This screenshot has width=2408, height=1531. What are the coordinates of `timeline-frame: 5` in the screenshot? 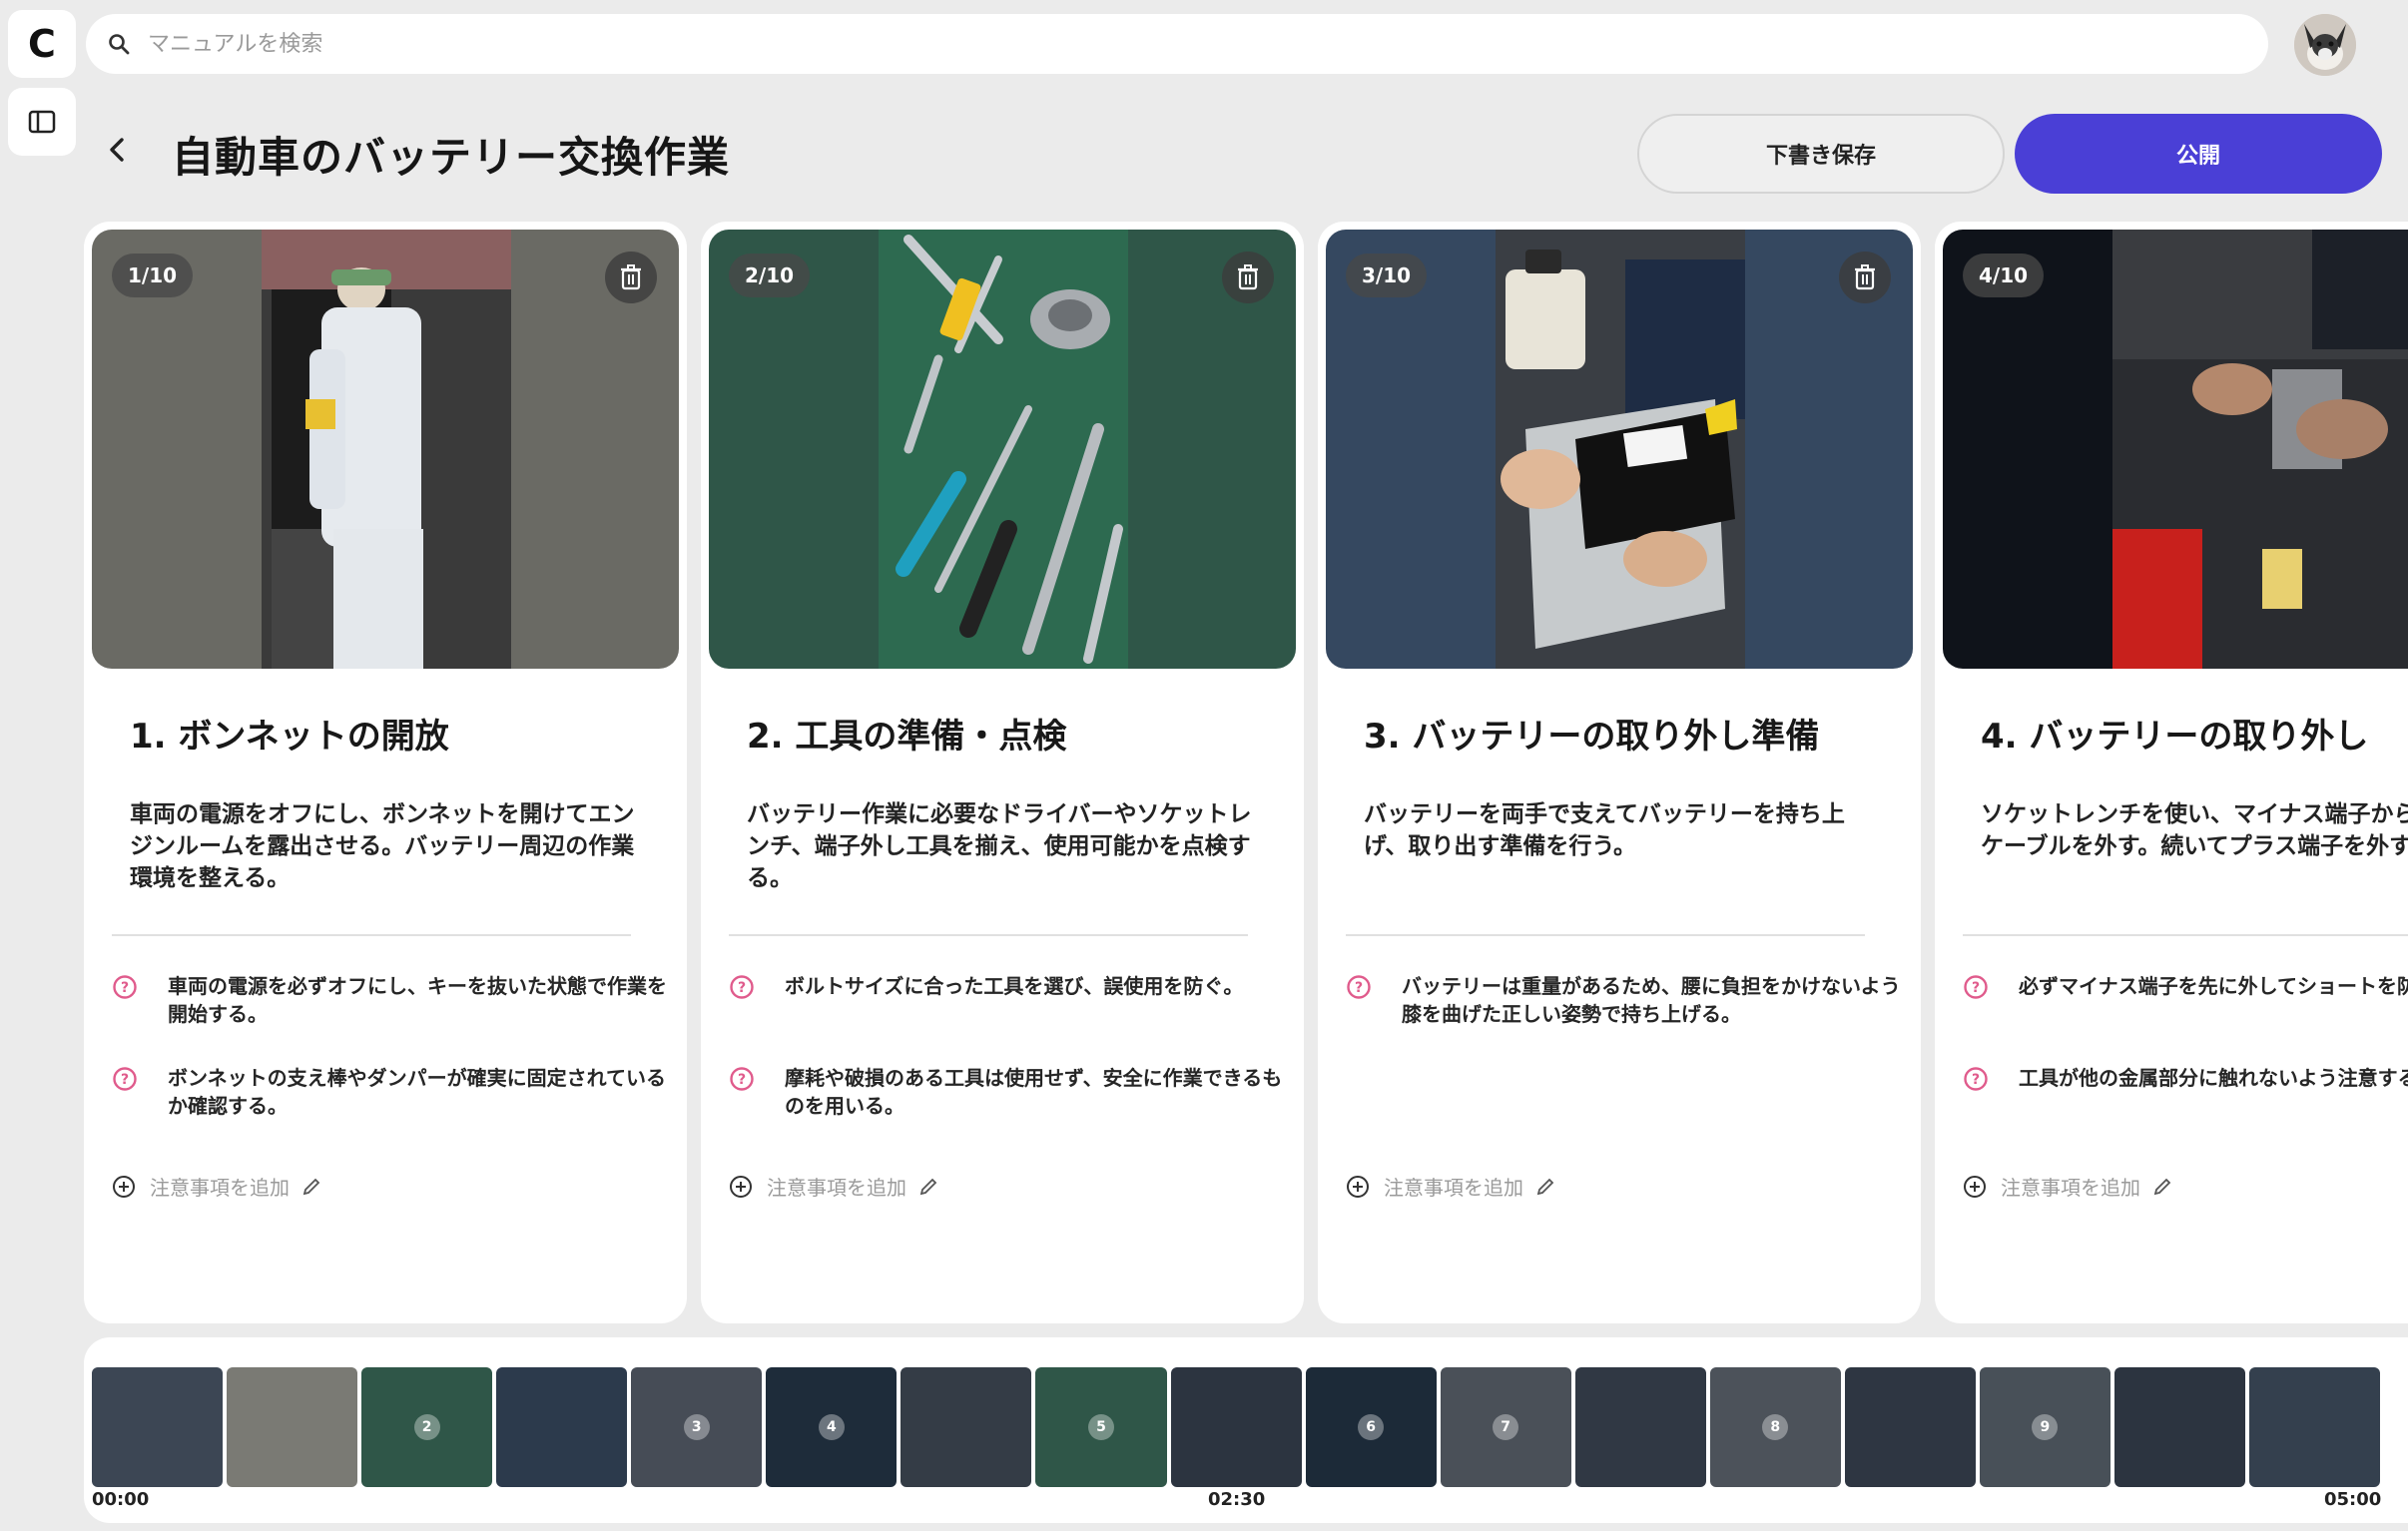 It's located at (1101, 1427).